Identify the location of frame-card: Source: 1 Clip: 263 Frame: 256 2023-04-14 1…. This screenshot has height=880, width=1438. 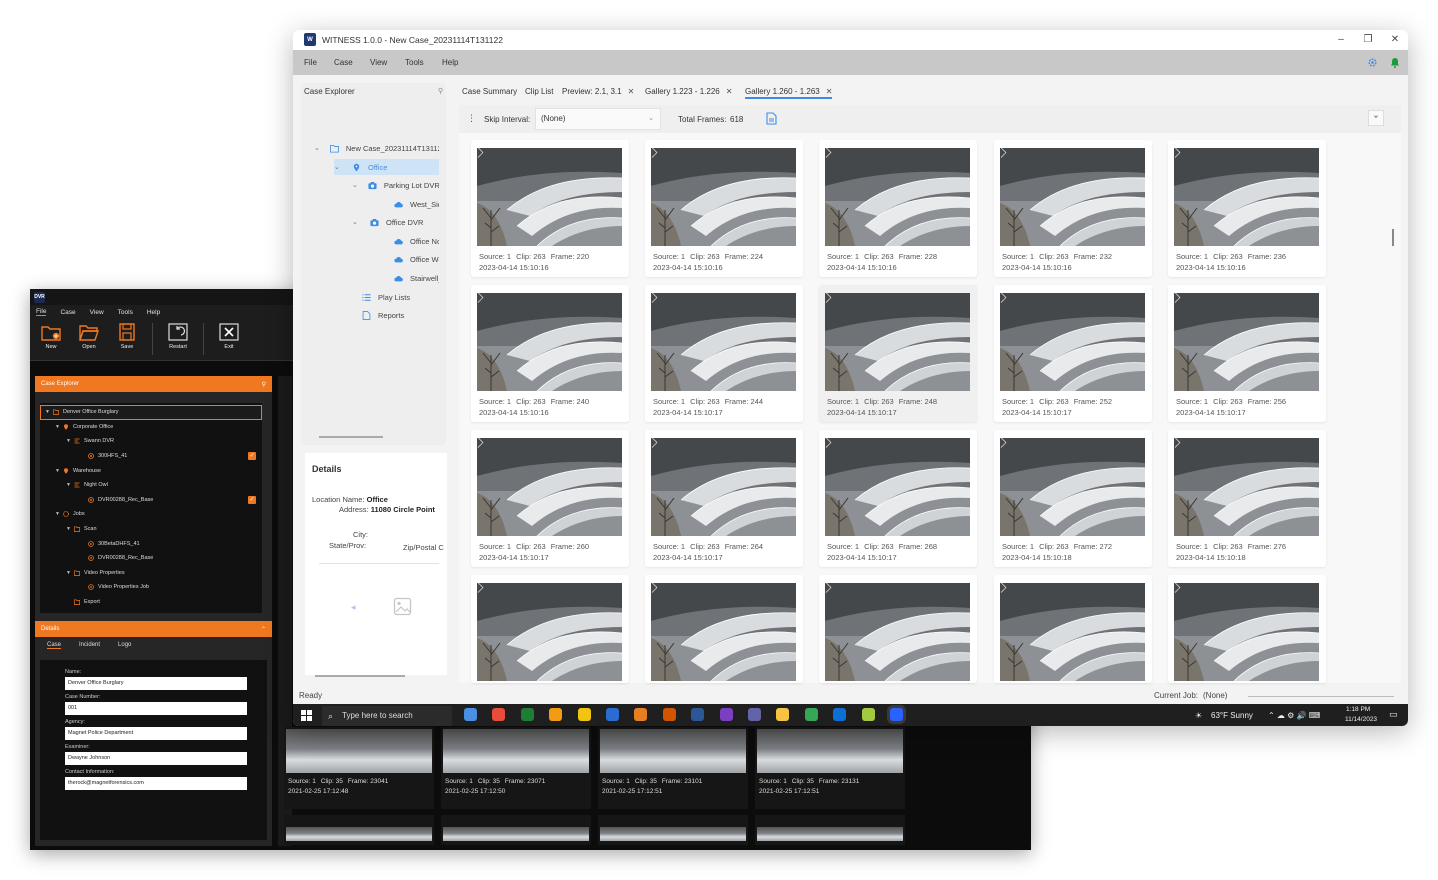
(1247, 353).